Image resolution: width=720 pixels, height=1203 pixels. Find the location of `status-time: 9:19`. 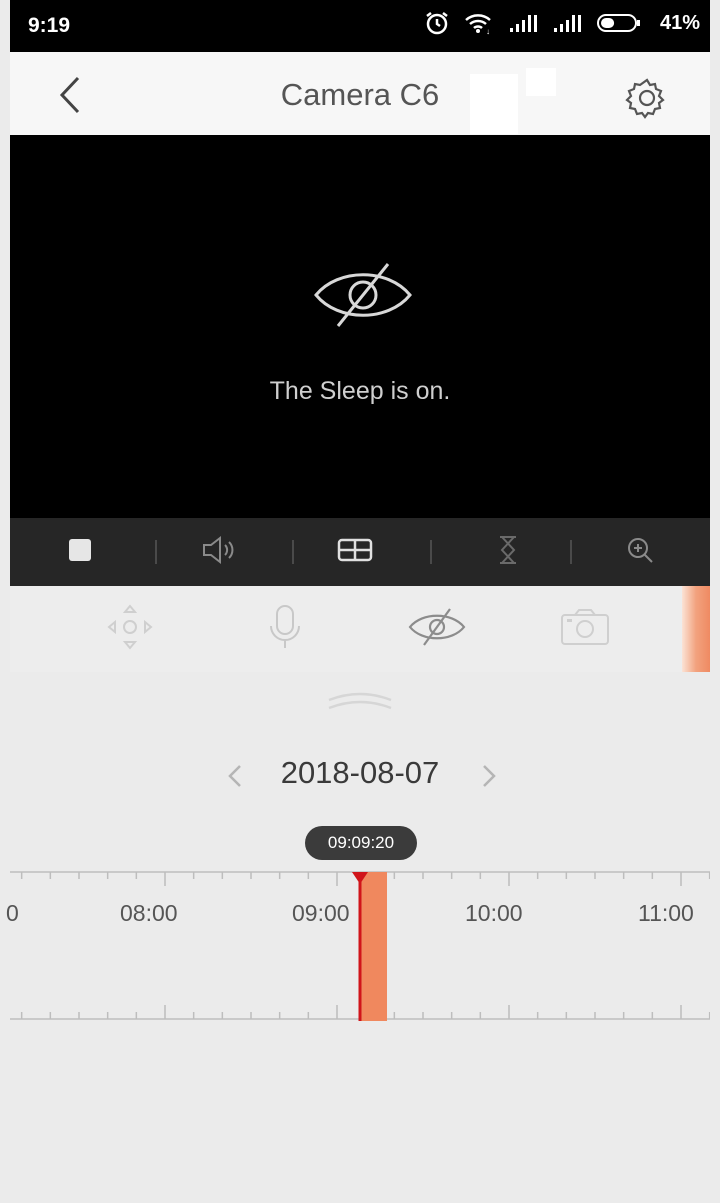

status-time: 9:19 is located at coordinates (49, 25).